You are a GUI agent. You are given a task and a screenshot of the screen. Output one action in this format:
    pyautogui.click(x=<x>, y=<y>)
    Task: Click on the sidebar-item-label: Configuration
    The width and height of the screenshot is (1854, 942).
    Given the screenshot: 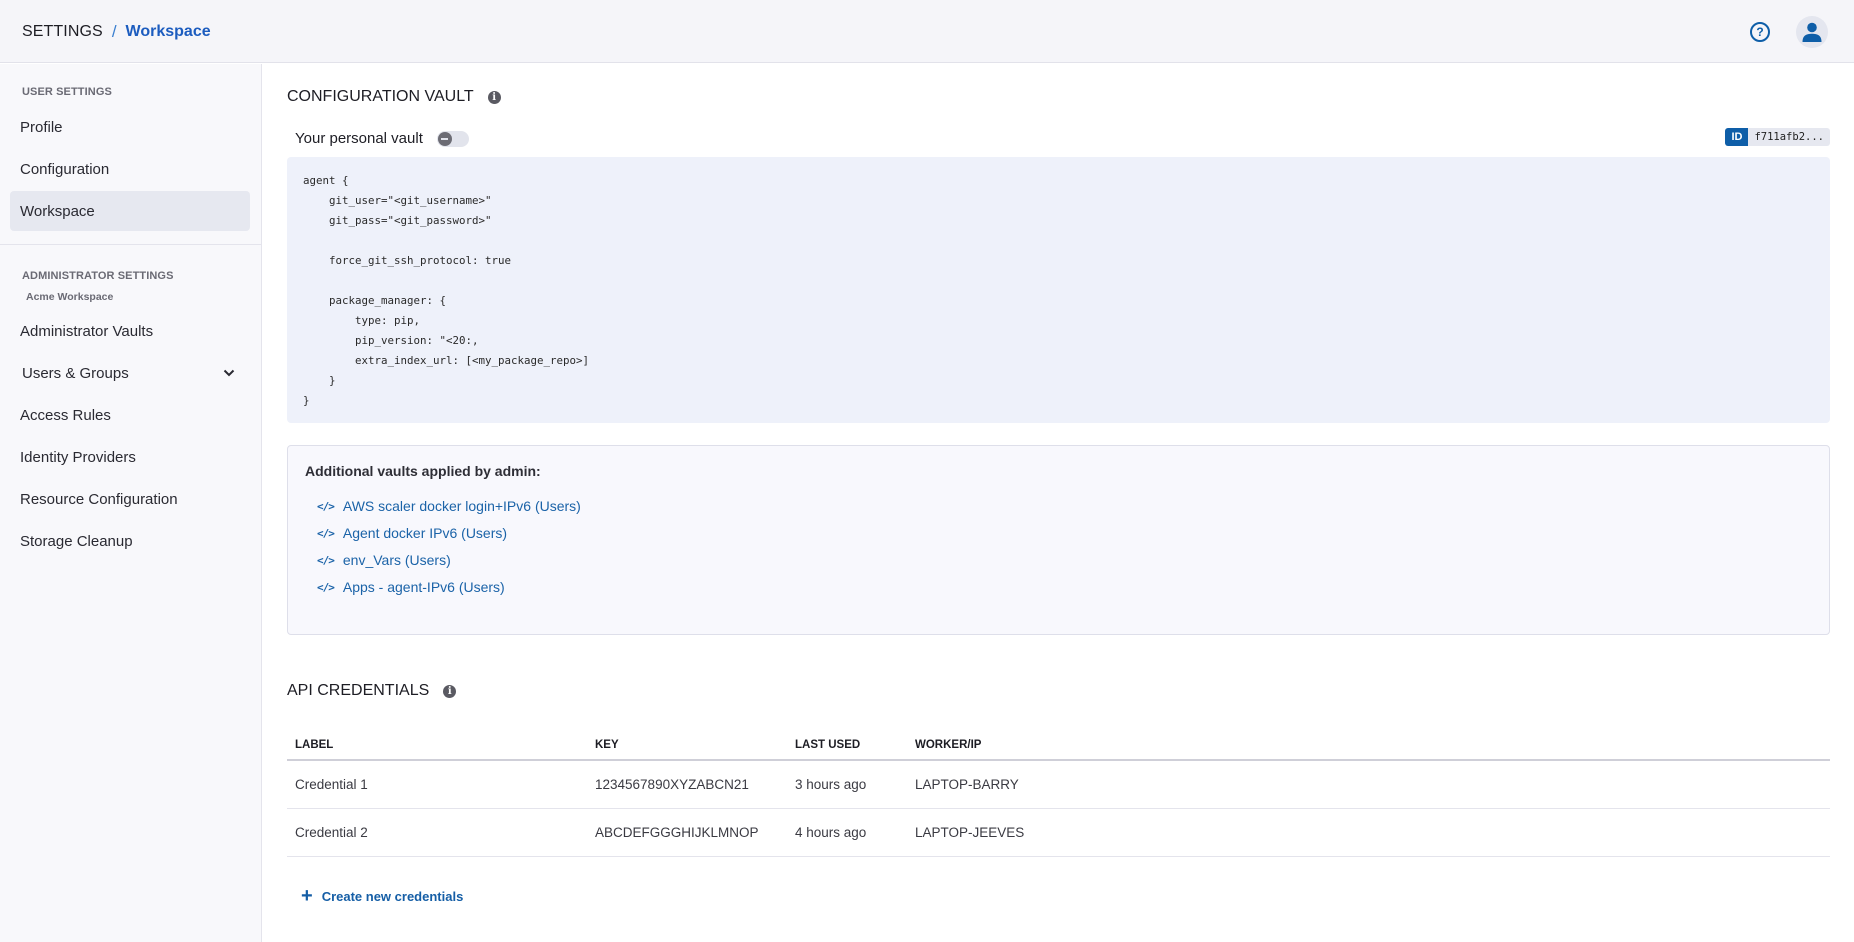 What is the action you would take?
    pyautogui.click(x=65, y=169)
    